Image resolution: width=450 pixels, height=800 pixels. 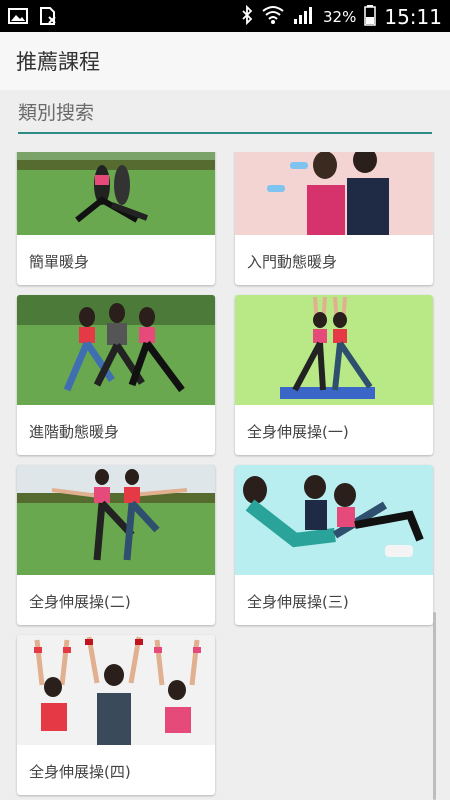 I want to click on clock: 15:11, so click(x=413, y=17).